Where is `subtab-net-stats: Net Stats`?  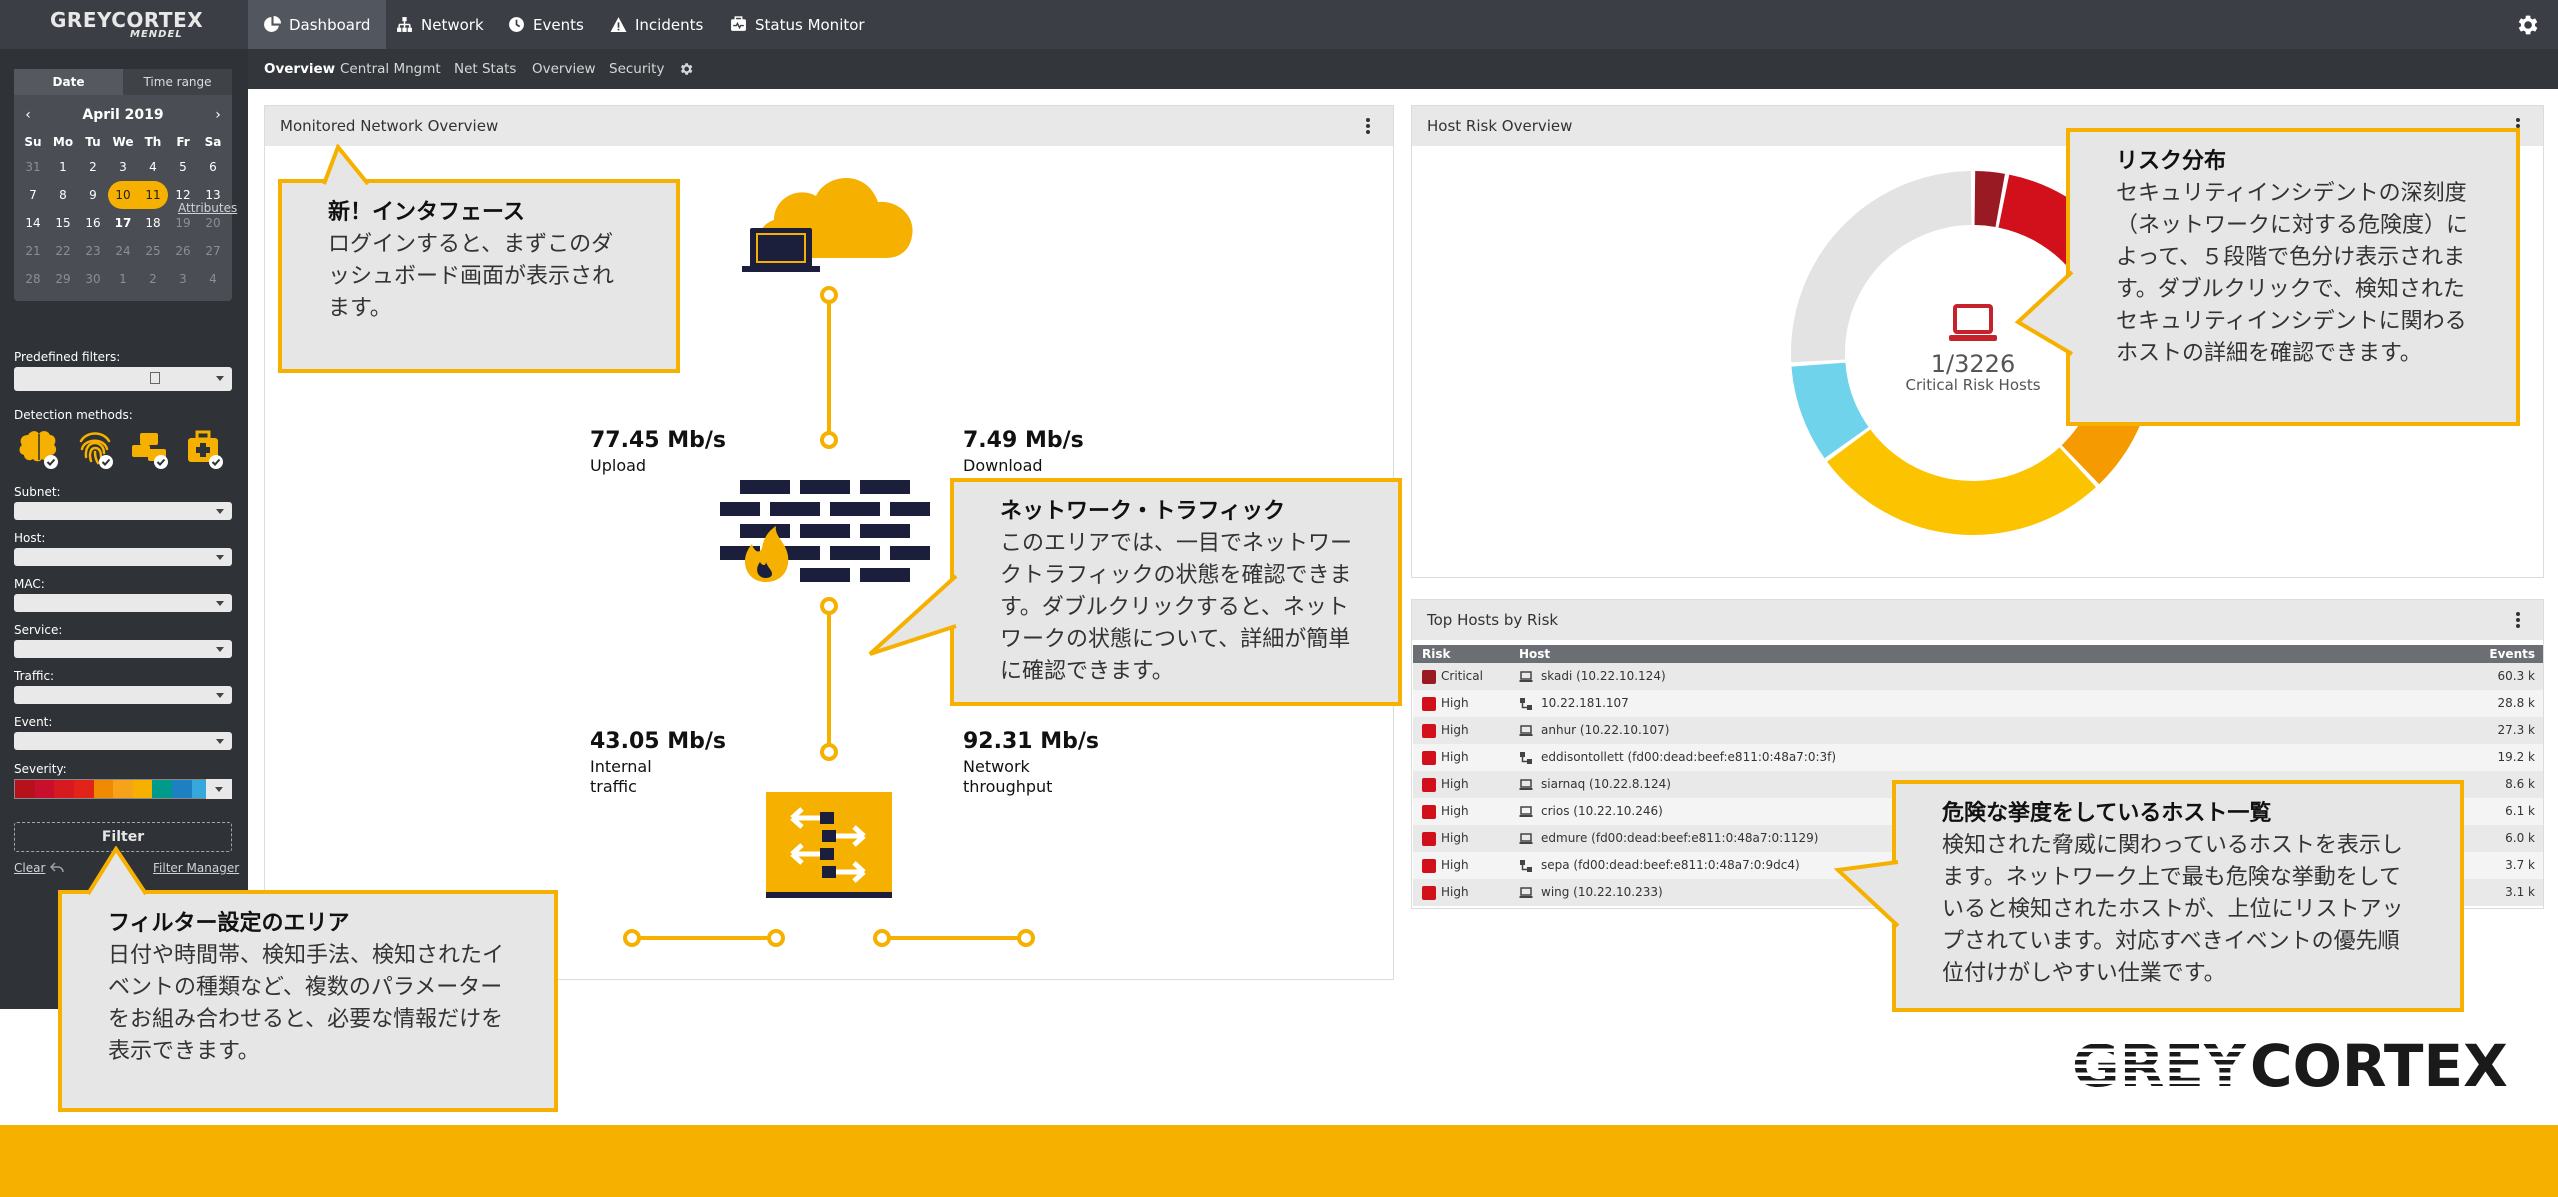 subtab-net-stats: Net Stats is located at coordinates (485, 69).